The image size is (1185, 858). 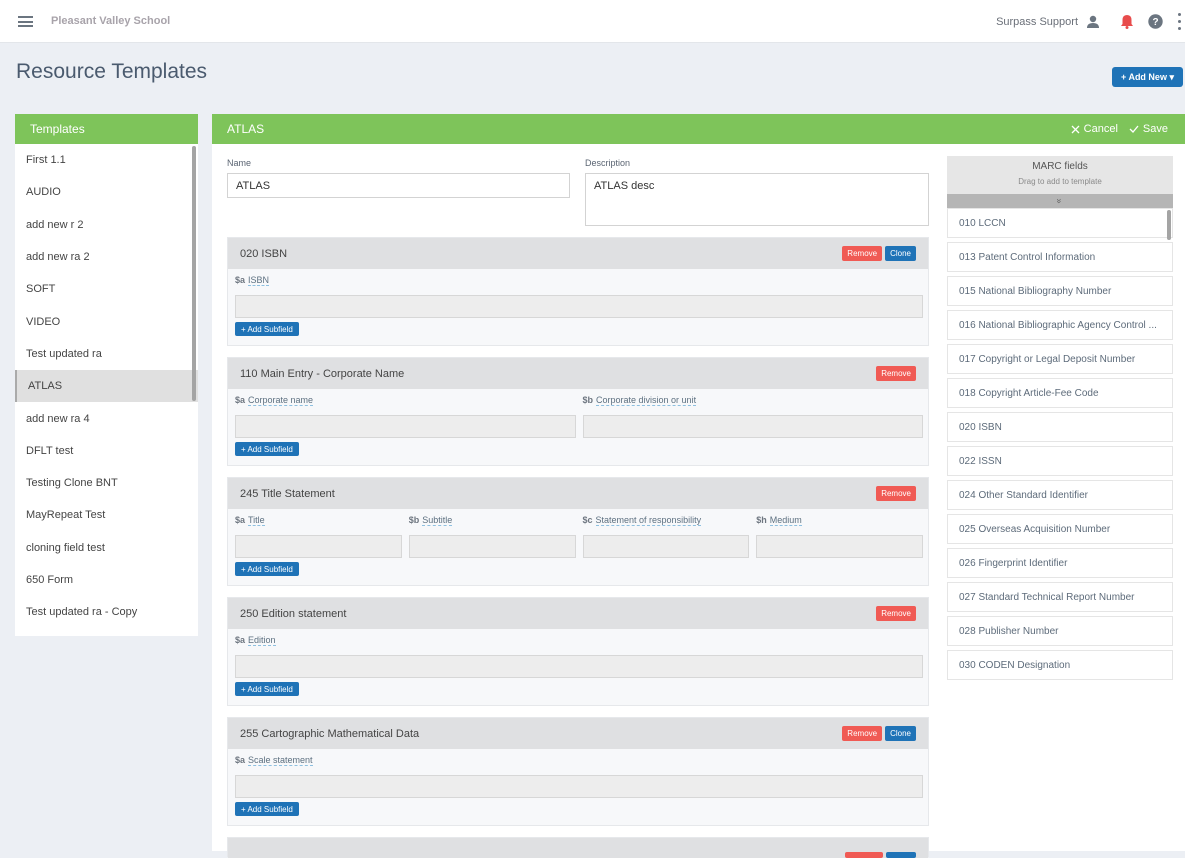 I want to click on brand-name: Pleasant Valley School, so click(x=111, y=21).